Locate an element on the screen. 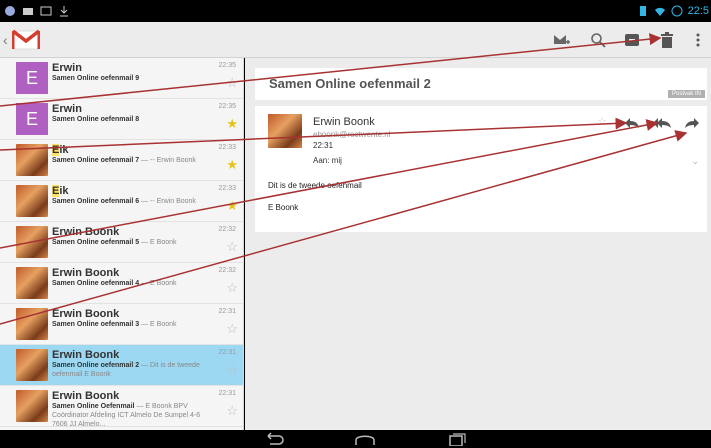  recent-apps-icon is located at coordinates (456, 439).